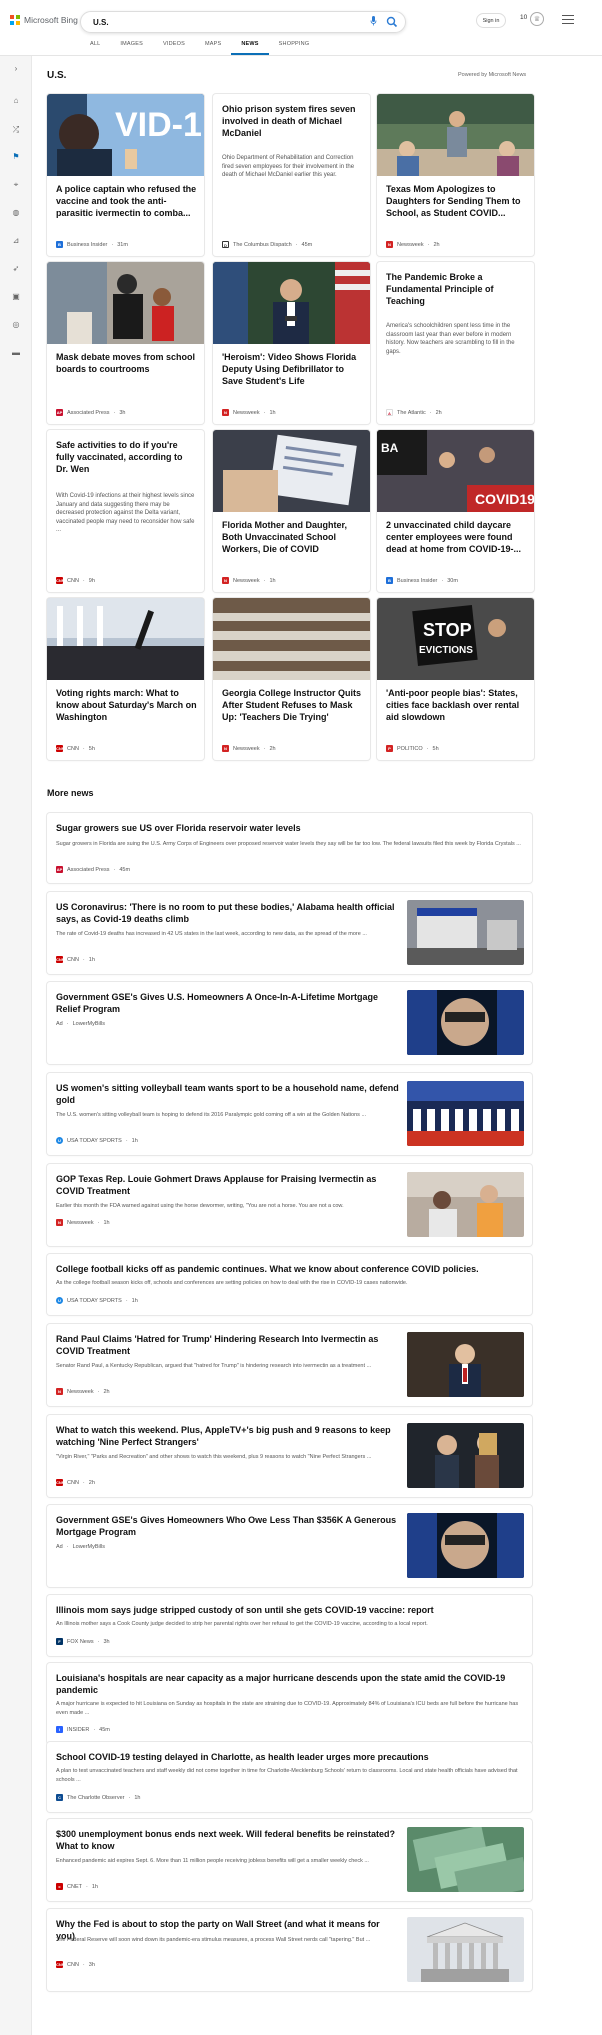  What do you see at coordinates (16, 325) in the screenshot?
I see `sports-icon: ◎` at bounding box center [16, 325].